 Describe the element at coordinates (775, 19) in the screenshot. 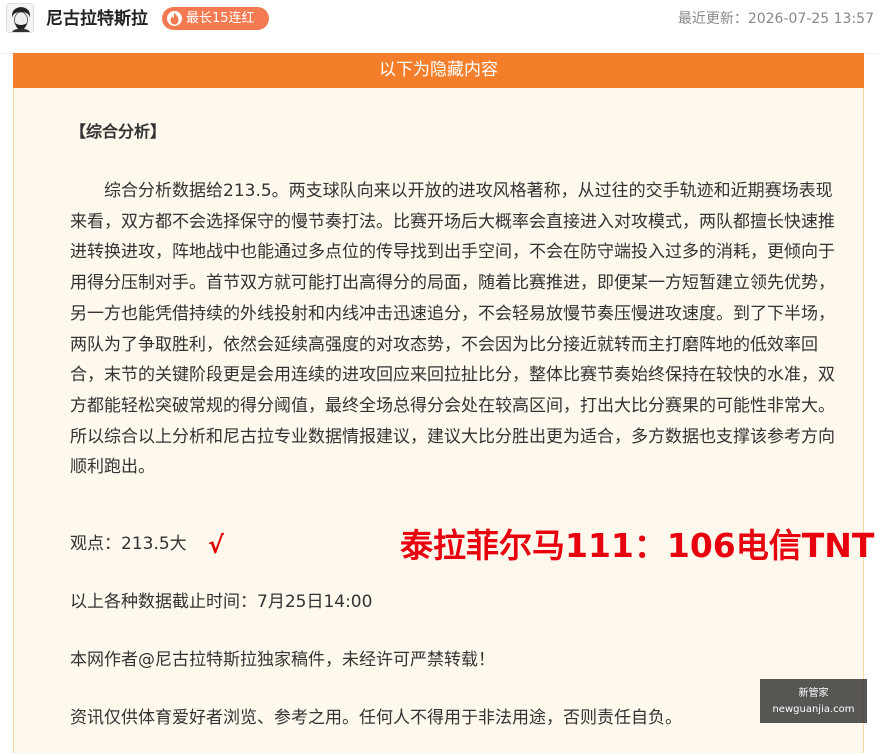

I see `last-updated: 最近更新：2026-07-25 13:57` at that location.